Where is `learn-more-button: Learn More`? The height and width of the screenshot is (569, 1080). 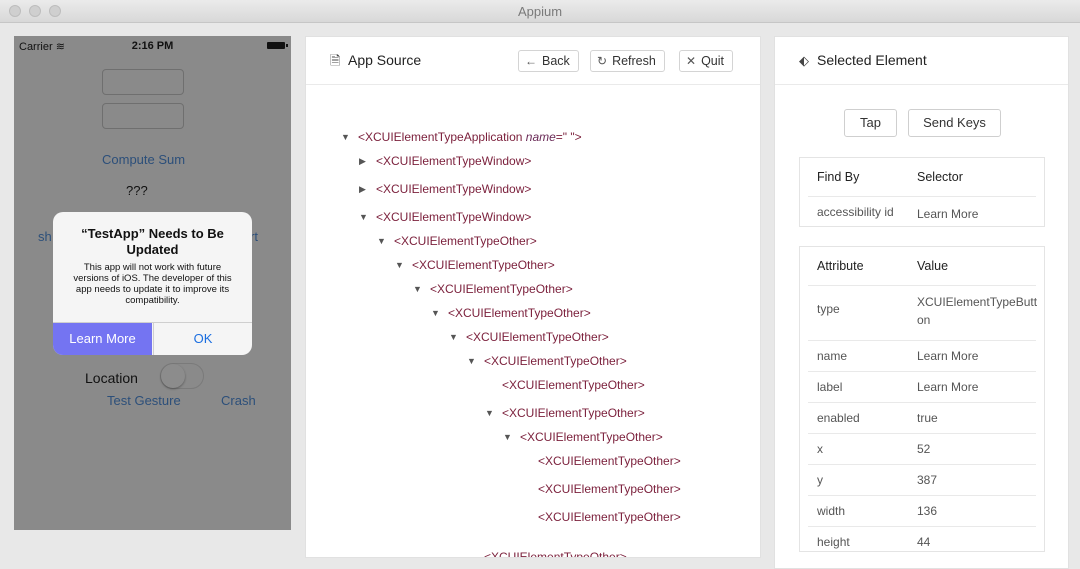 learn-more-button: Learn More is located at coordinates (102, 339).